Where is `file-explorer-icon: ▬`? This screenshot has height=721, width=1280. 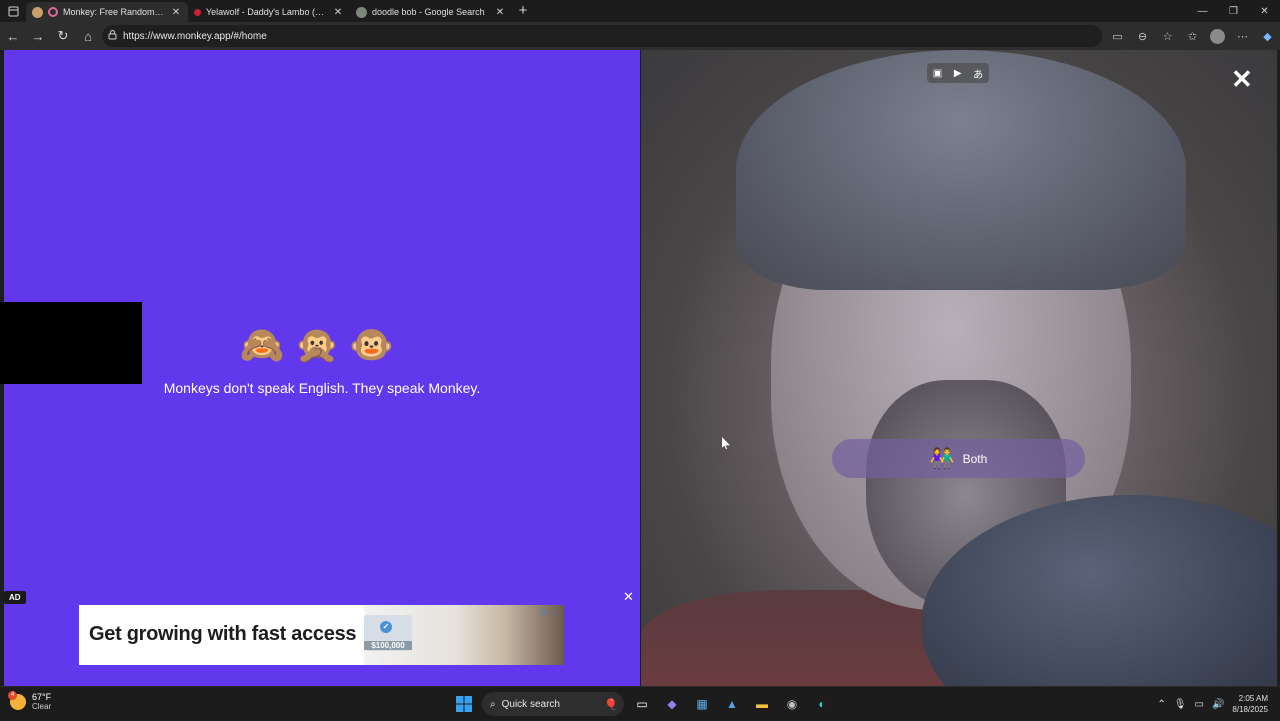
file-explorer-icon: ▬ is located at coordinates (762, 704).